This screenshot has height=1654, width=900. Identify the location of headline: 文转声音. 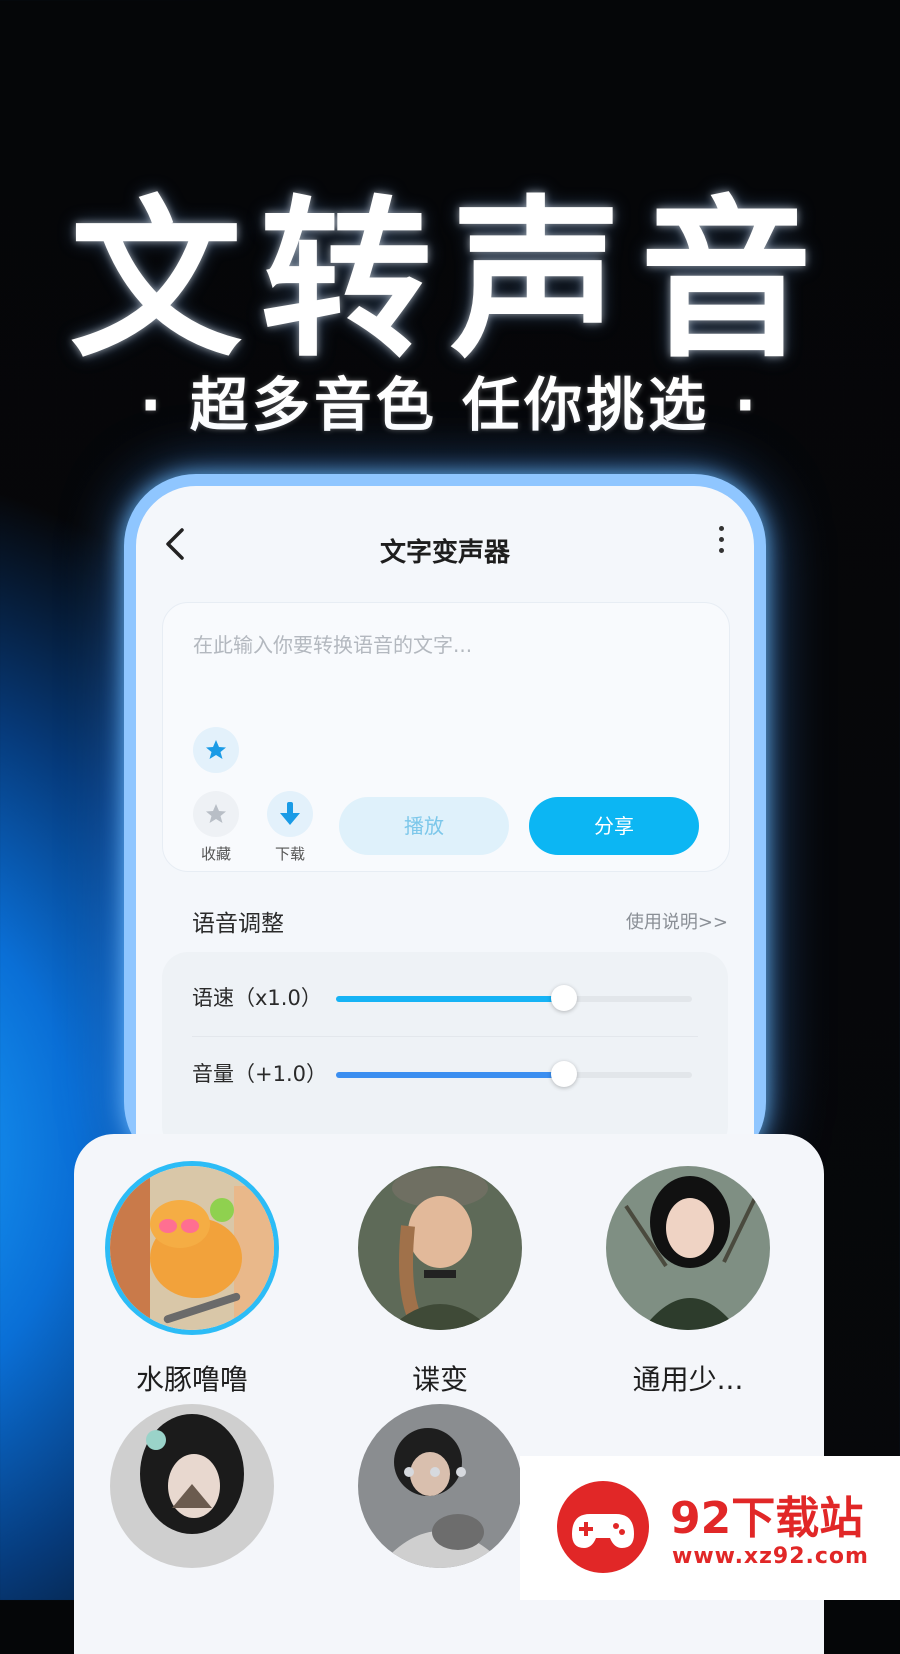
(450, 280).